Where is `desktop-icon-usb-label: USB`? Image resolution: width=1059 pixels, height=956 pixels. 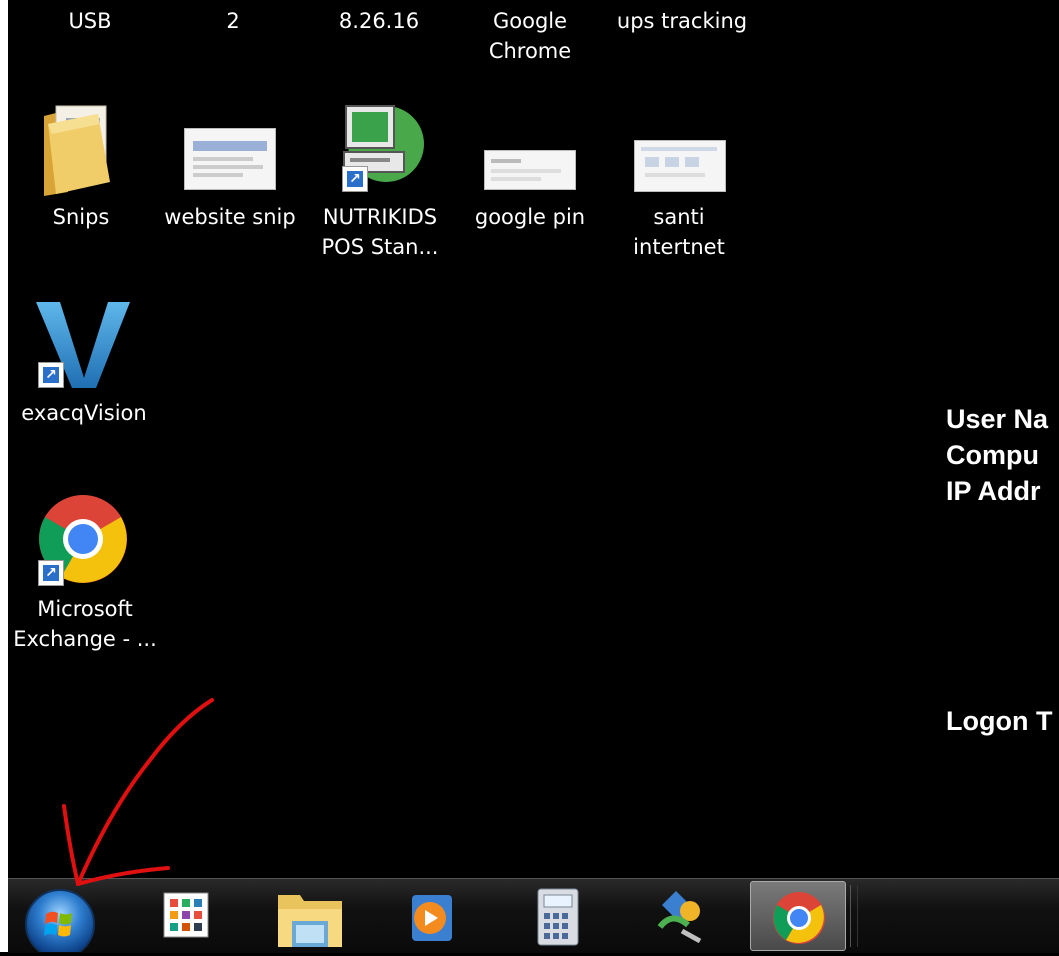 desktop-icon-usb-label: USB is located at coordinates (90, 21).